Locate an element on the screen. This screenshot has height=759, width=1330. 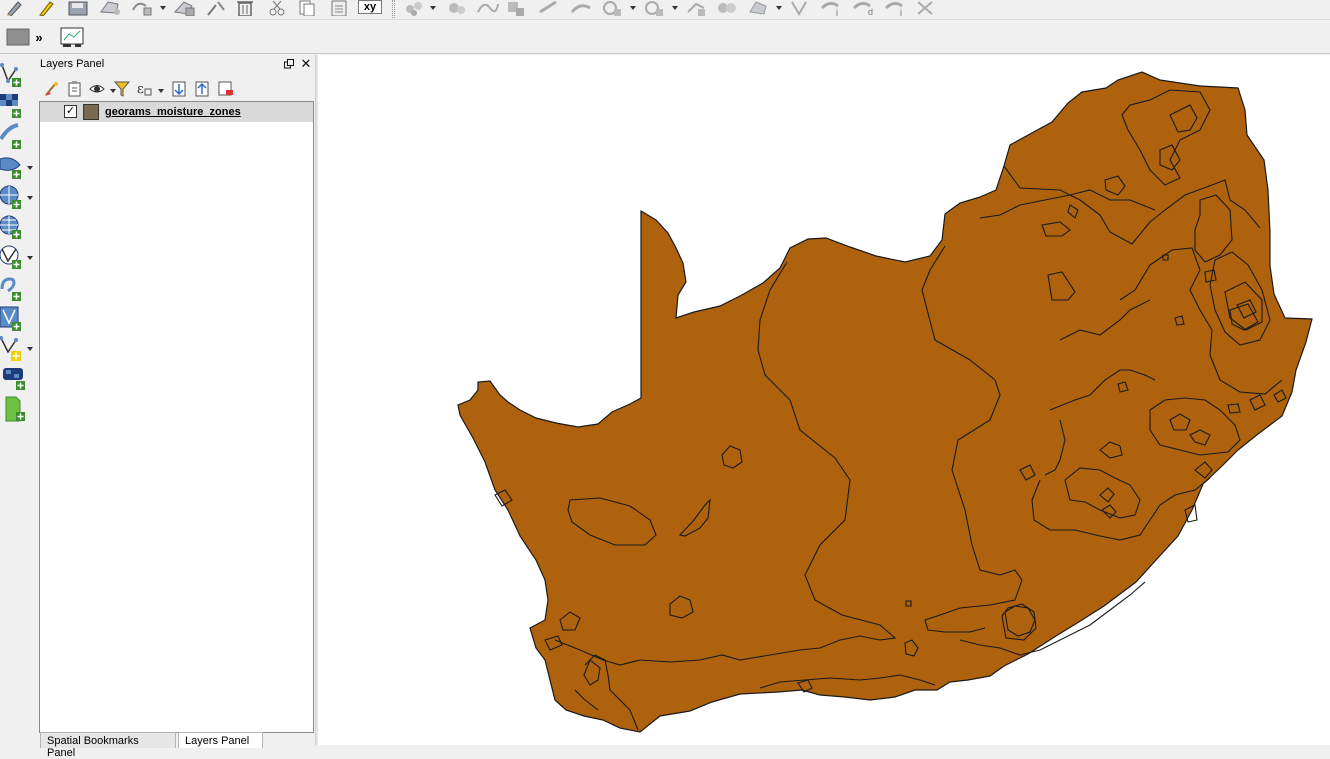
label-move-icon: j is located at coordinates (895, 8).